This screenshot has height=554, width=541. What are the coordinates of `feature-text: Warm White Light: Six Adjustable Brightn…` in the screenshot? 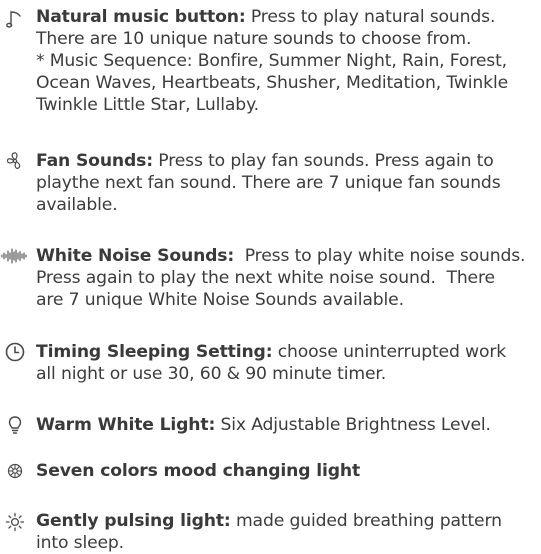 It's located at (263, 425).